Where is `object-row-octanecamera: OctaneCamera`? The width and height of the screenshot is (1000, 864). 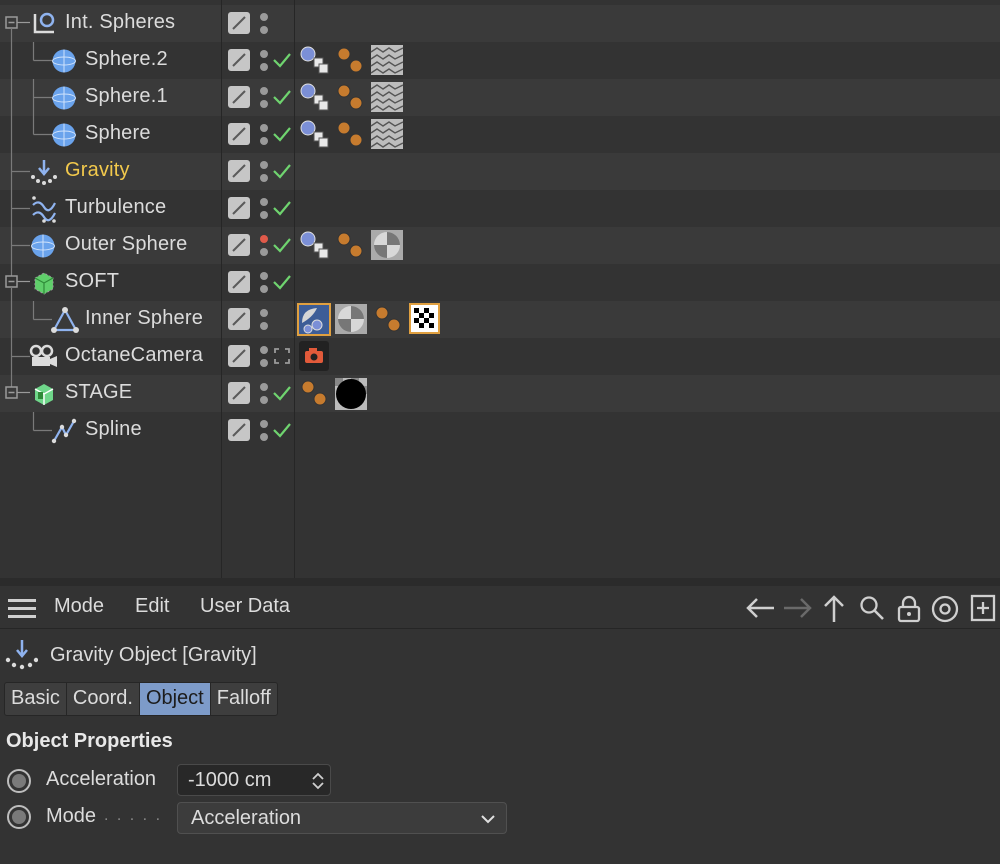 object-row-octanecamera: OctaneCamera is located at coordinates (500, 356).